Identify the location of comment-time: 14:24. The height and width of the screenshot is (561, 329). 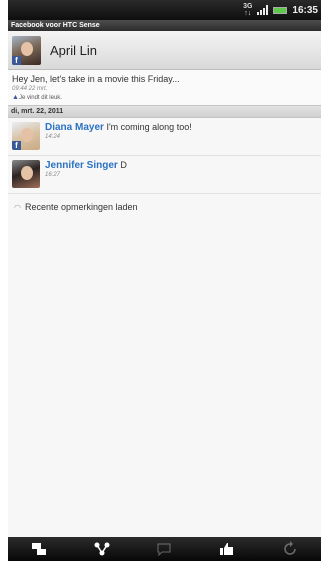
(53, 137).